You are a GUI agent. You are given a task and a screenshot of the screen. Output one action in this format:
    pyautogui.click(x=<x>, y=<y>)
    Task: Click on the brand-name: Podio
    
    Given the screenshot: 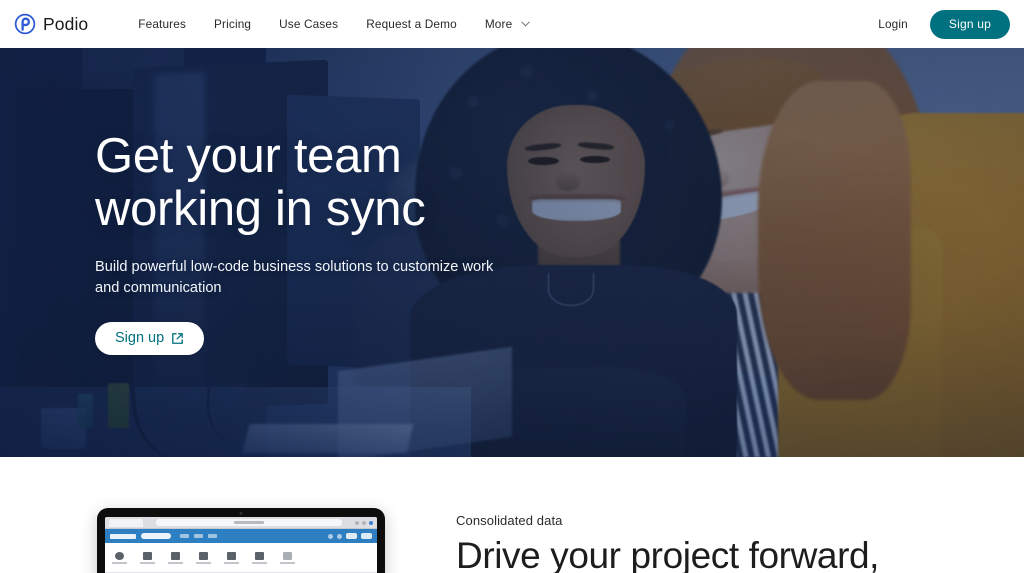 What is the action you would take?
    pyautogui.click(x=66, y=23)
    